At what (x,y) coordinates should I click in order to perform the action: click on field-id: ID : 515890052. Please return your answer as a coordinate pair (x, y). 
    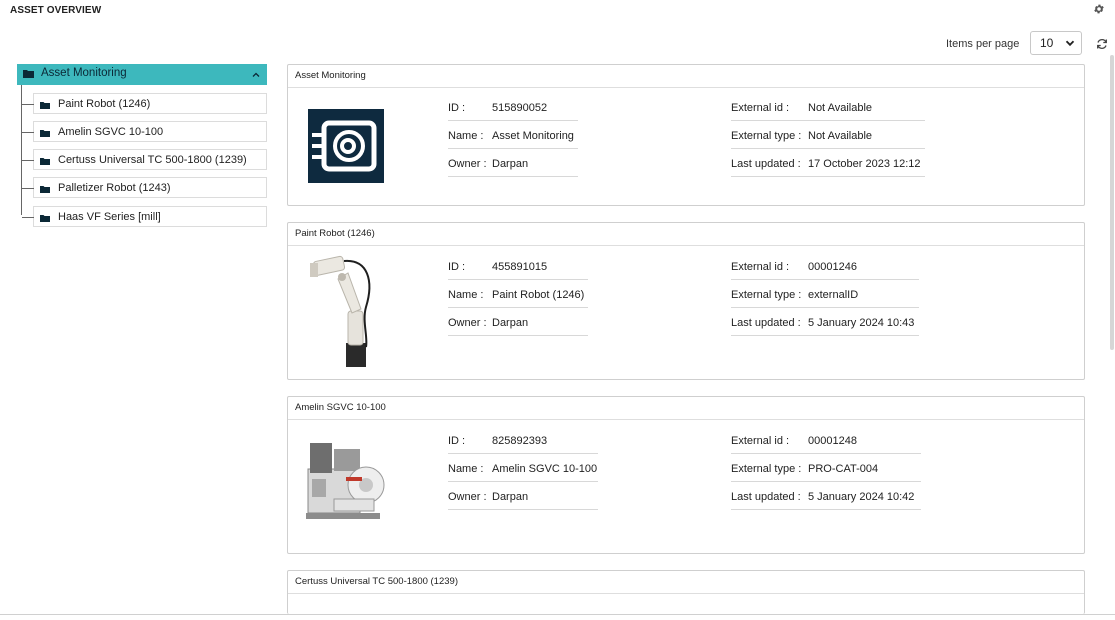
    Looking at the image, I should click on (513, 108).